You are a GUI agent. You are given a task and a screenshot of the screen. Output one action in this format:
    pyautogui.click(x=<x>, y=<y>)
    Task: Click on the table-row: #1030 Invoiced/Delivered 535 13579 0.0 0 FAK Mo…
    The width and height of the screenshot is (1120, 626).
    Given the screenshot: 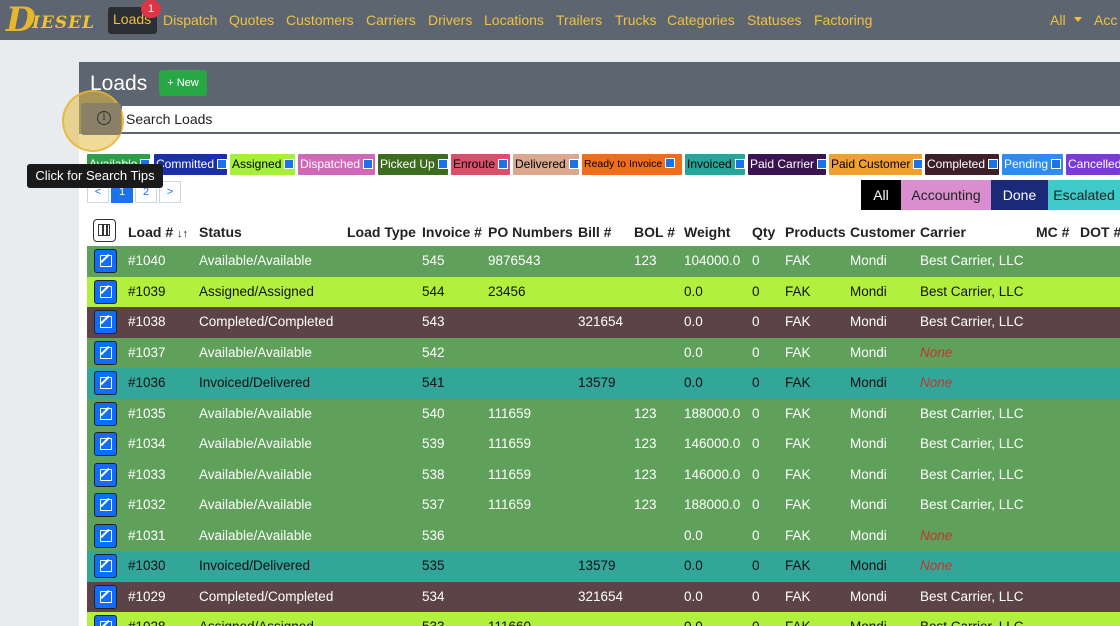 What is the action you would take?
    pyautogui.click(x=603, y=566)
    